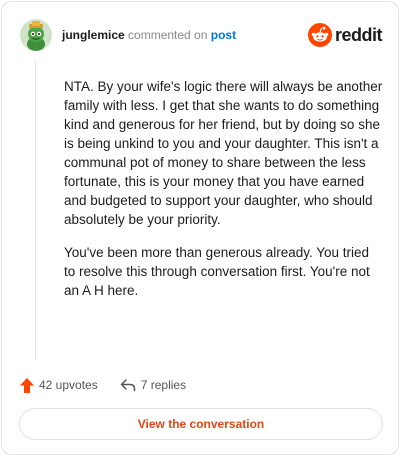 The image size is (400, 457). What do you see at coordinates (358, 34) in the screenshot?
I see `reddit-wordmark: reddit` at bounding box center [358, 34].